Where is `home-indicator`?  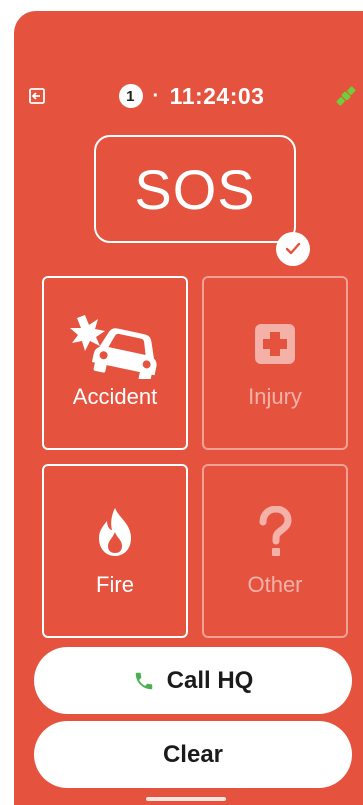
home-indicator is located at coordinates (186, 799).